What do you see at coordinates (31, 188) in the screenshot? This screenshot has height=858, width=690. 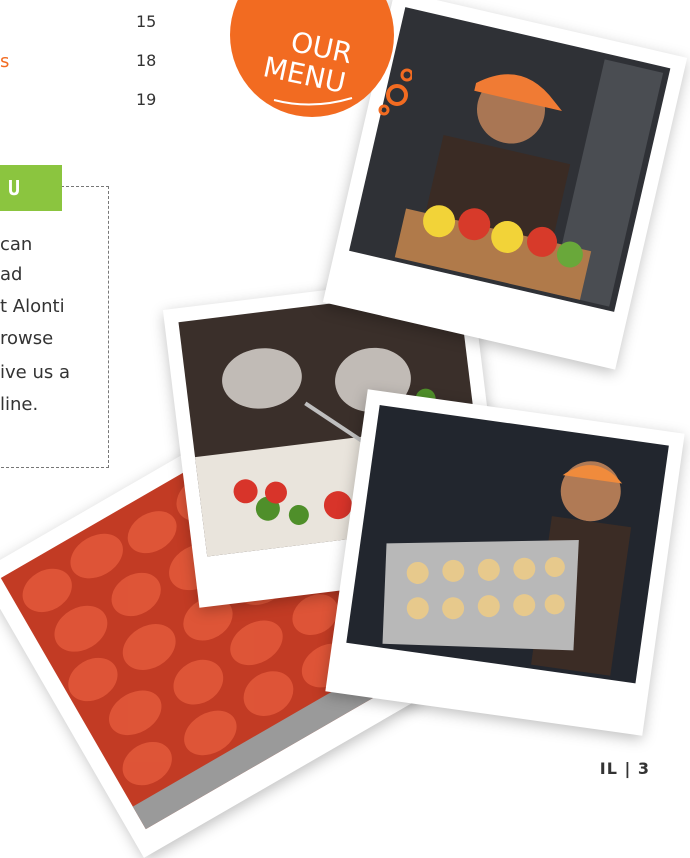 I see `section-banner: U` at bounding box center [31, 188].